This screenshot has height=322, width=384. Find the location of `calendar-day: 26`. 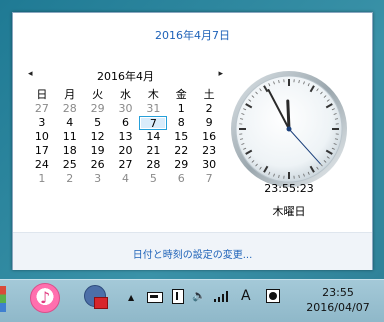

calendar-day: 26 is located at coordinates (98, 165).